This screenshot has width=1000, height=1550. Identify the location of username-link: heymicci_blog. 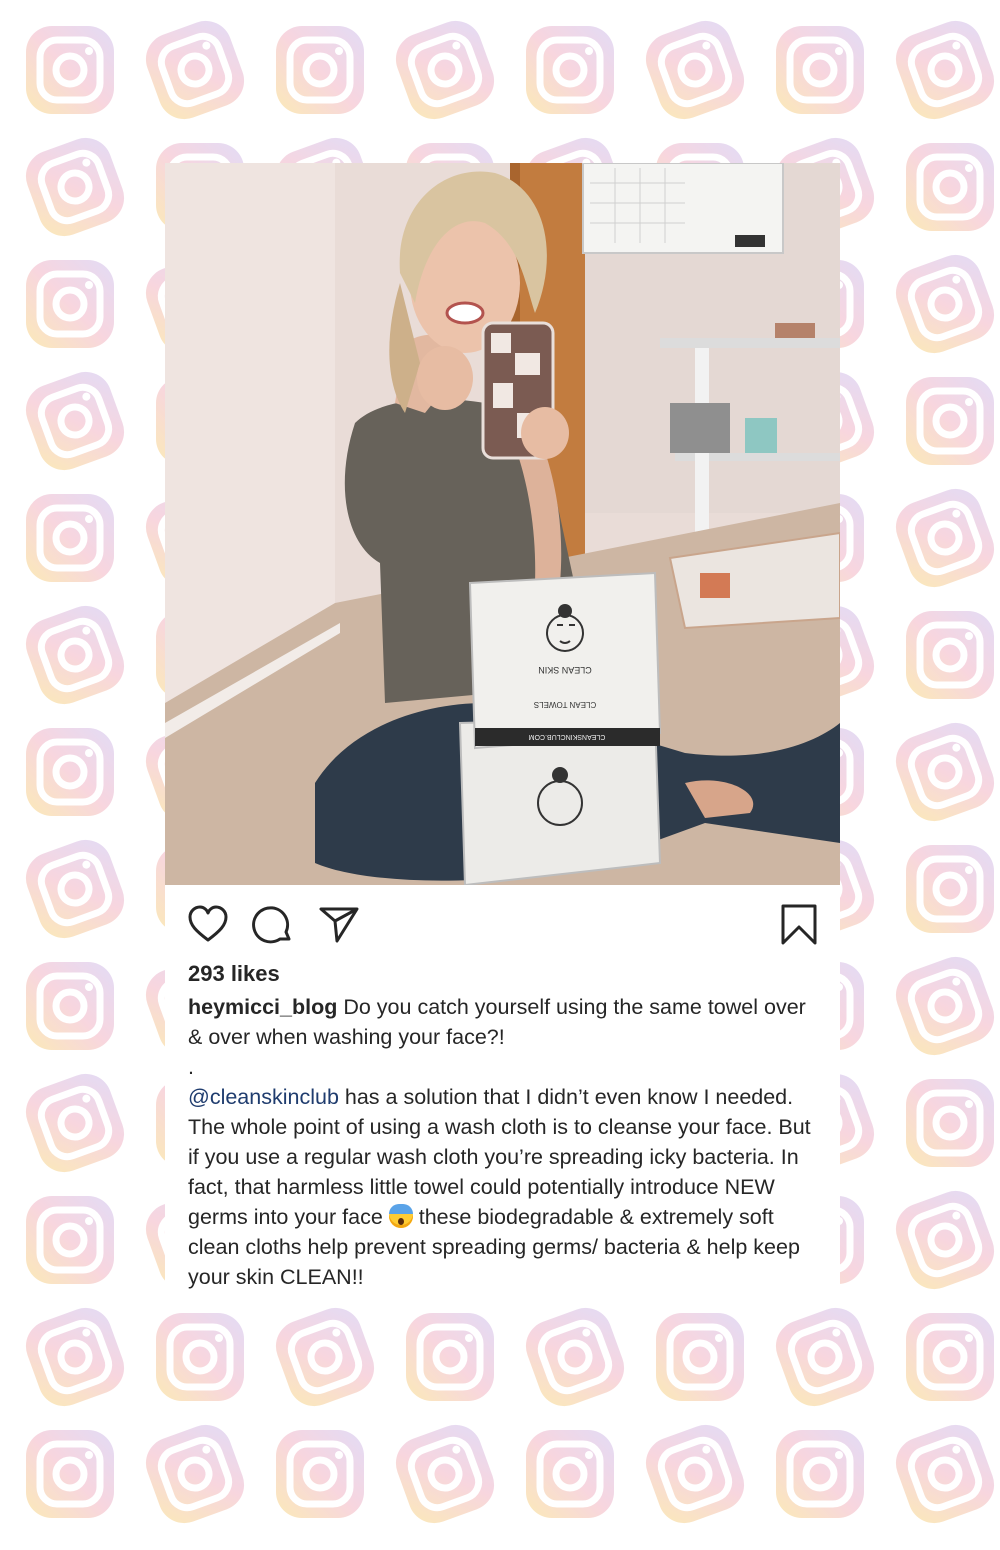
(262, 1007).